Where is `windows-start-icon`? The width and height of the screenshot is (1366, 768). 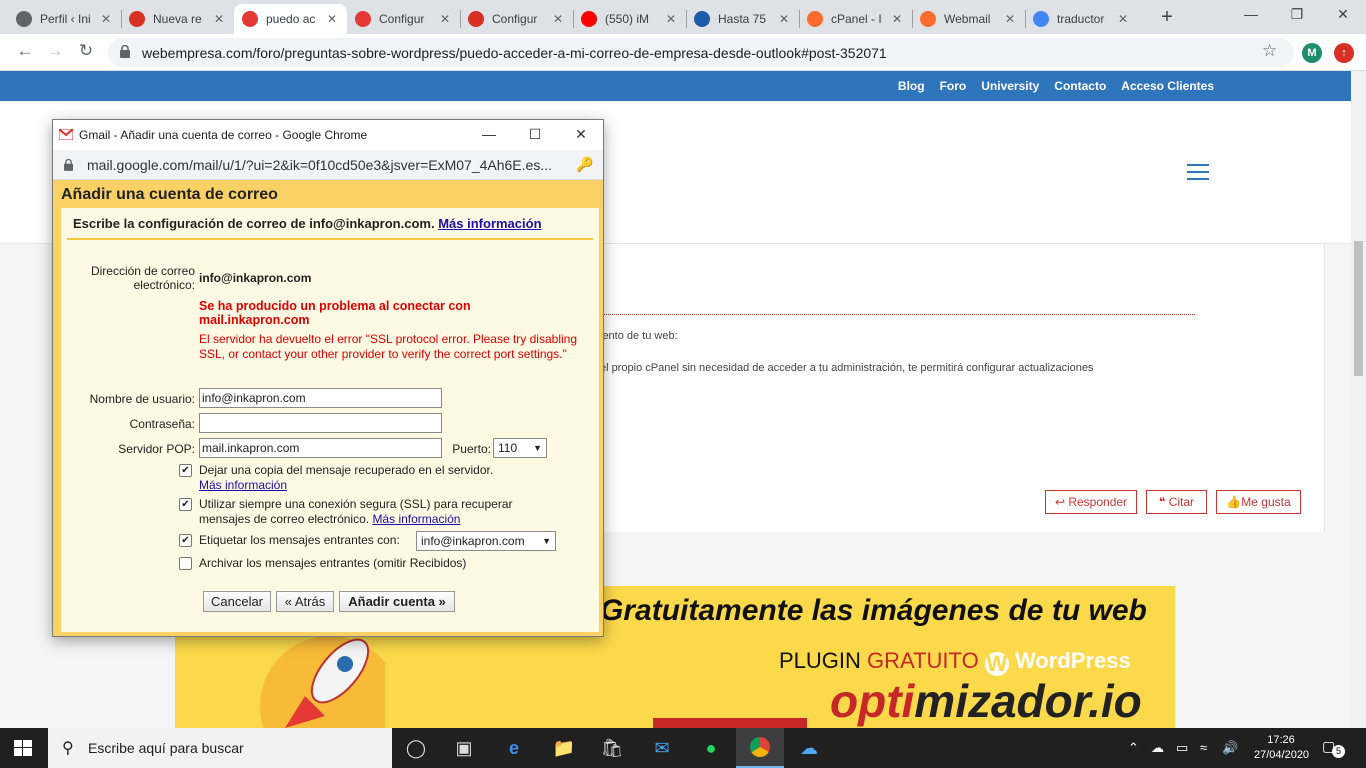 windows-start-icon is located at coordinates (23, 748).